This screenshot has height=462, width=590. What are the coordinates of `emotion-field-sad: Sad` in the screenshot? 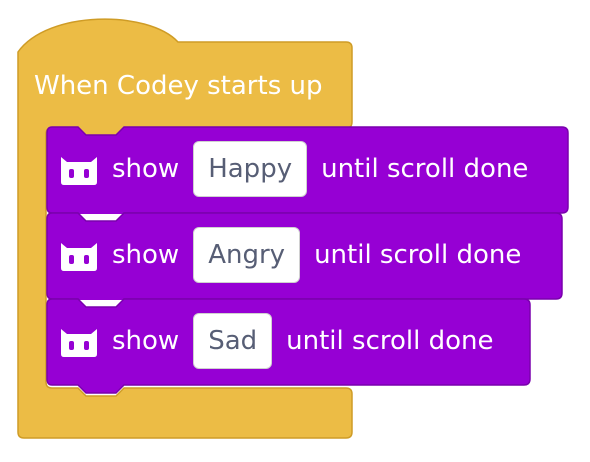 It's located at (233, 341).